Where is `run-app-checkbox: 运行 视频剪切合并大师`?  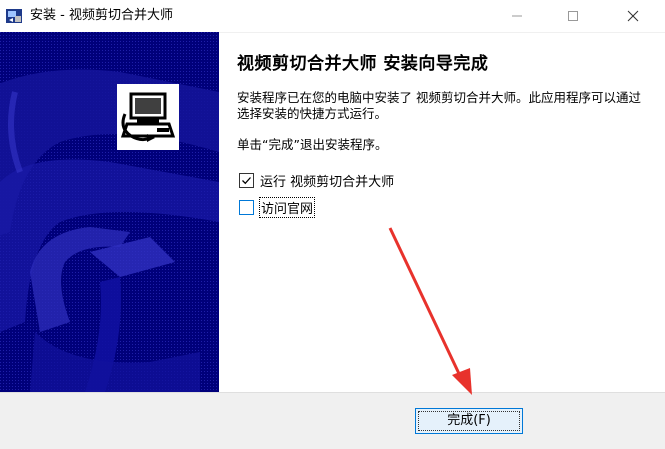 run-app-checkbox: 运行 视频剪切合并大师 is located at coordinates (316, 180).